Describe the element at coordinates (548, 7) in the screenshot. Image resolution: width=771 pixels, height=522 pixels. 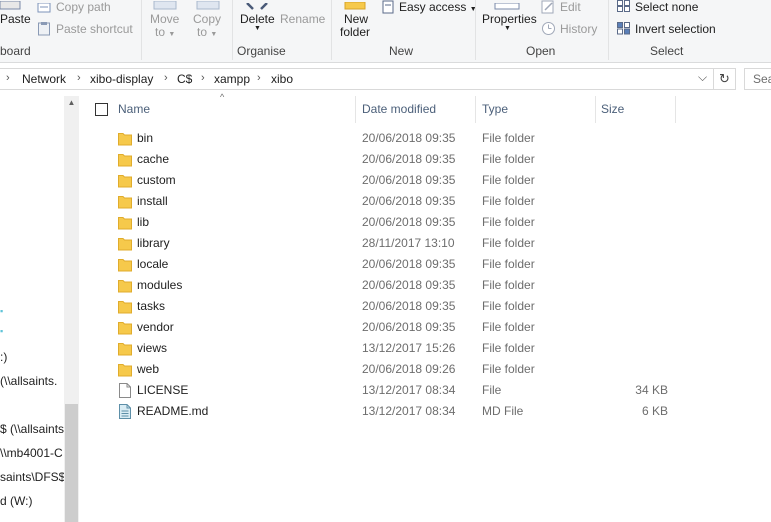
I see `edit-icon` at that location.